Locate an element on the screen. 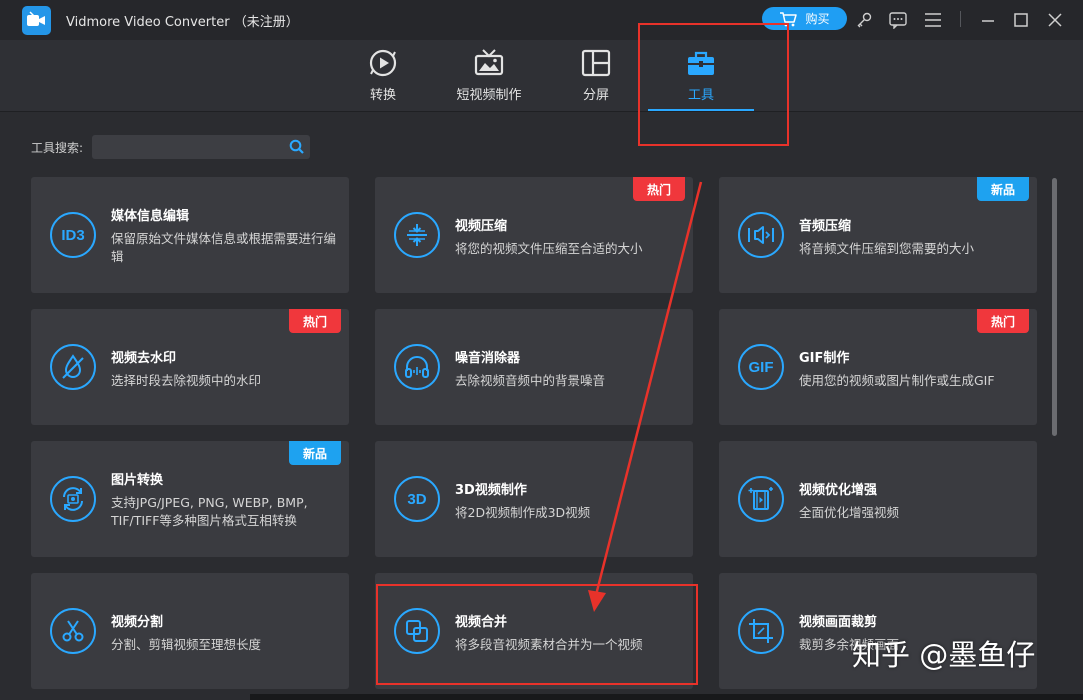  tool-title: 视频分割 is located at coordinates (137, 622).